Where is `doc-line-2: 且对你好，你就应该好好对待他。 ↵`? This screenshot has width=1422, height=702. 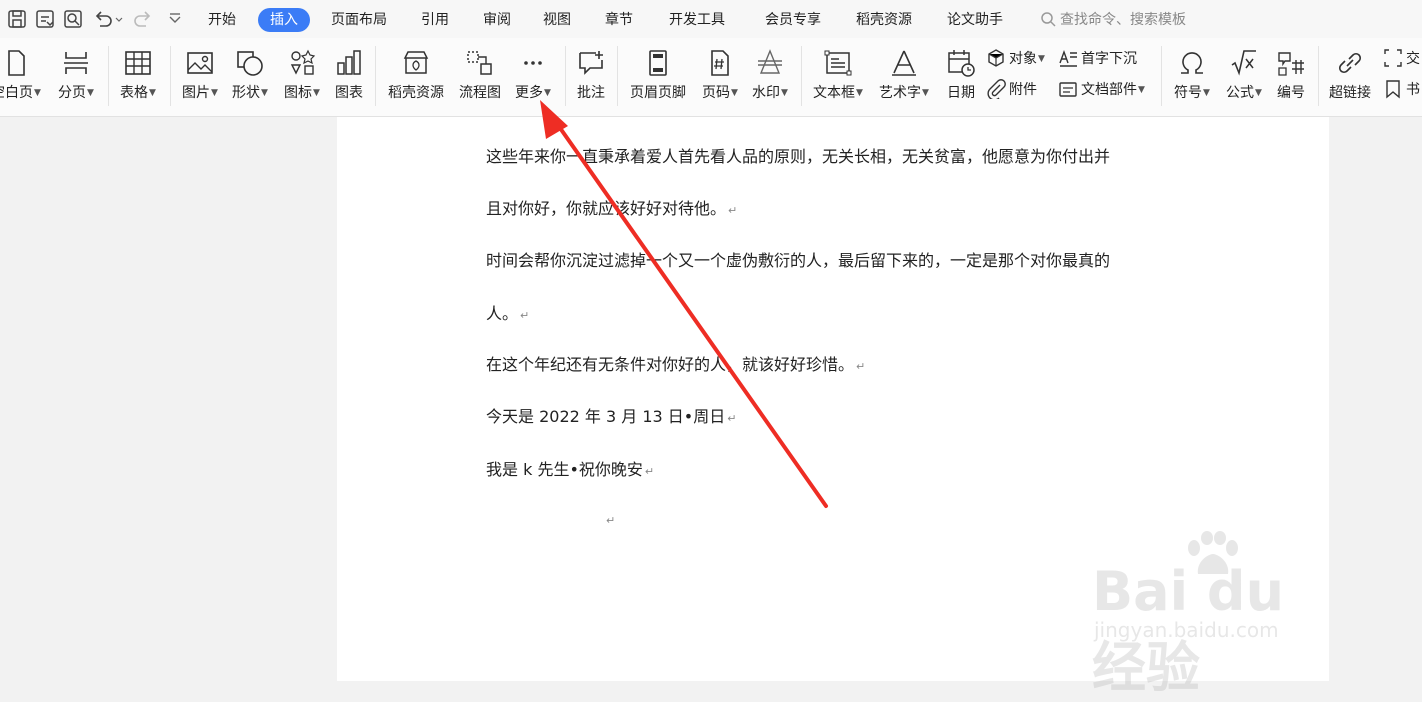 doc-line-2: 且对你好，你就应该好好对待他。 ↵ is located at coordinates (611, 207).